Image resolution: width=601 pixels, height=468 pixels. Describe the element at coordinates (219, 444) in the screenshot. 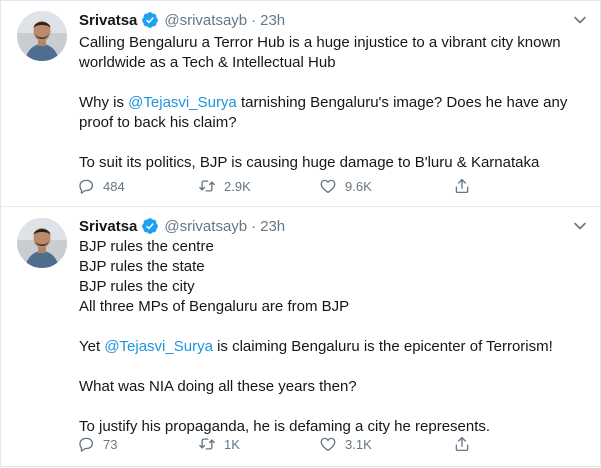

I see `retweet-button: 1K` at that location.